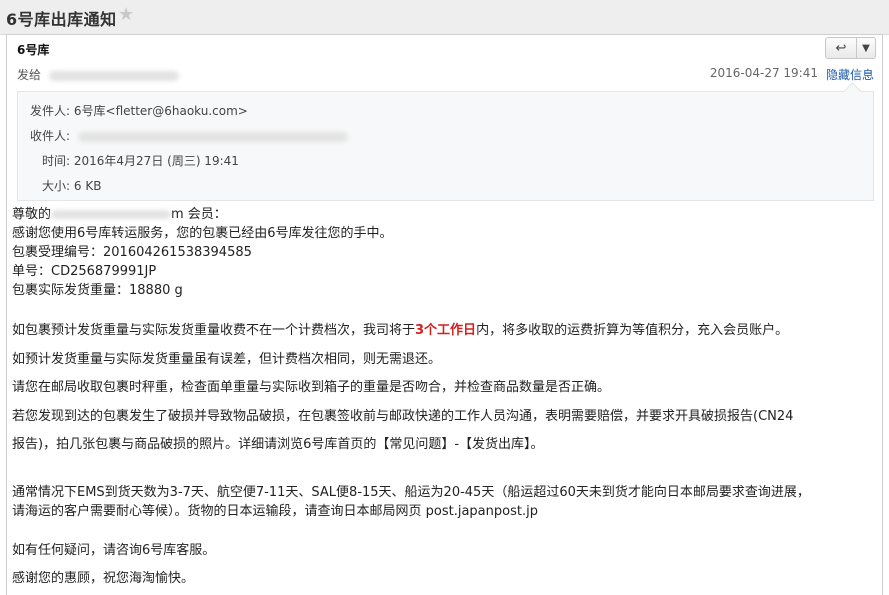 This screenshot has height=595, width=889. Describe the element at coordinates (33, 50) in the screenshot. I see `sender-name: 6号库` at that location.